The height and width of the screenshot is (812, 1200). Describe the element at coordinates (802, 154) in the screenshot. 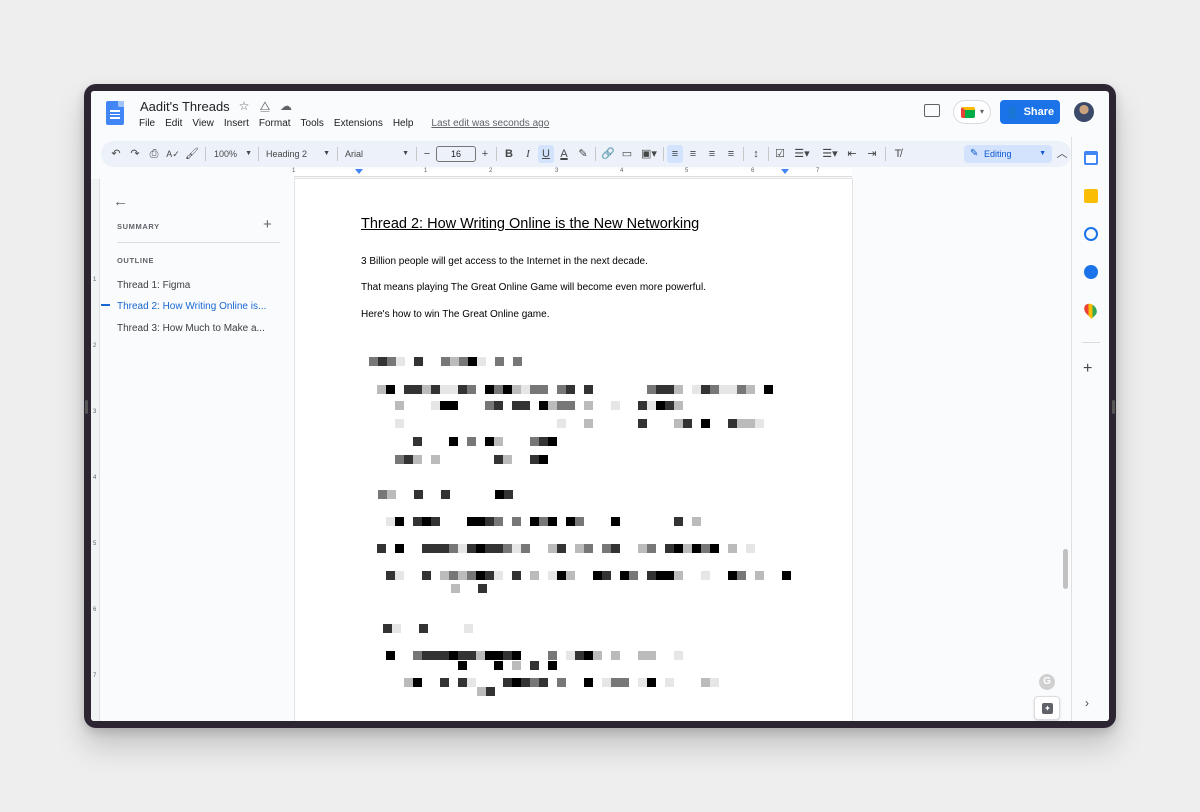

I see `bulleted-list-icon: ☰▾` at that location.